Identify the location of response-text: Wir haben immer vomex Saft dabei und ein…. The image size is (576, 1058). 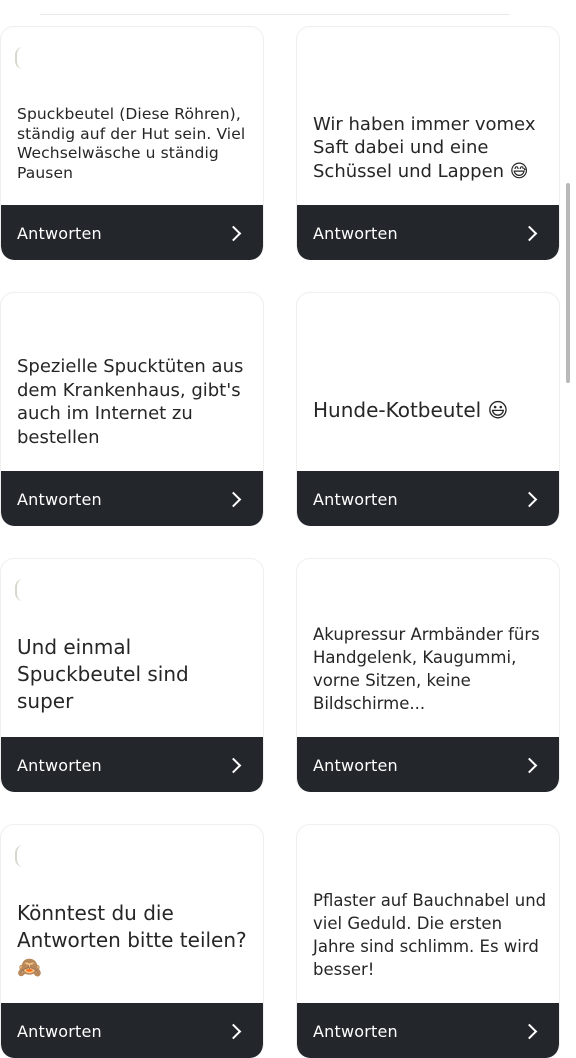
(424, 147).